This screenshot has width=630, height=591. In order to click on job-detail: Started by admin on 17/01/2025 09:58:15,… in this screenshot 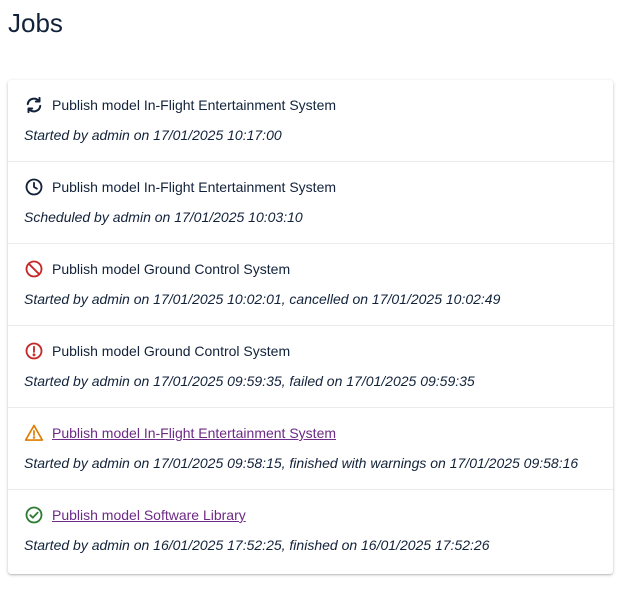, I will do `click(301, 463)`.